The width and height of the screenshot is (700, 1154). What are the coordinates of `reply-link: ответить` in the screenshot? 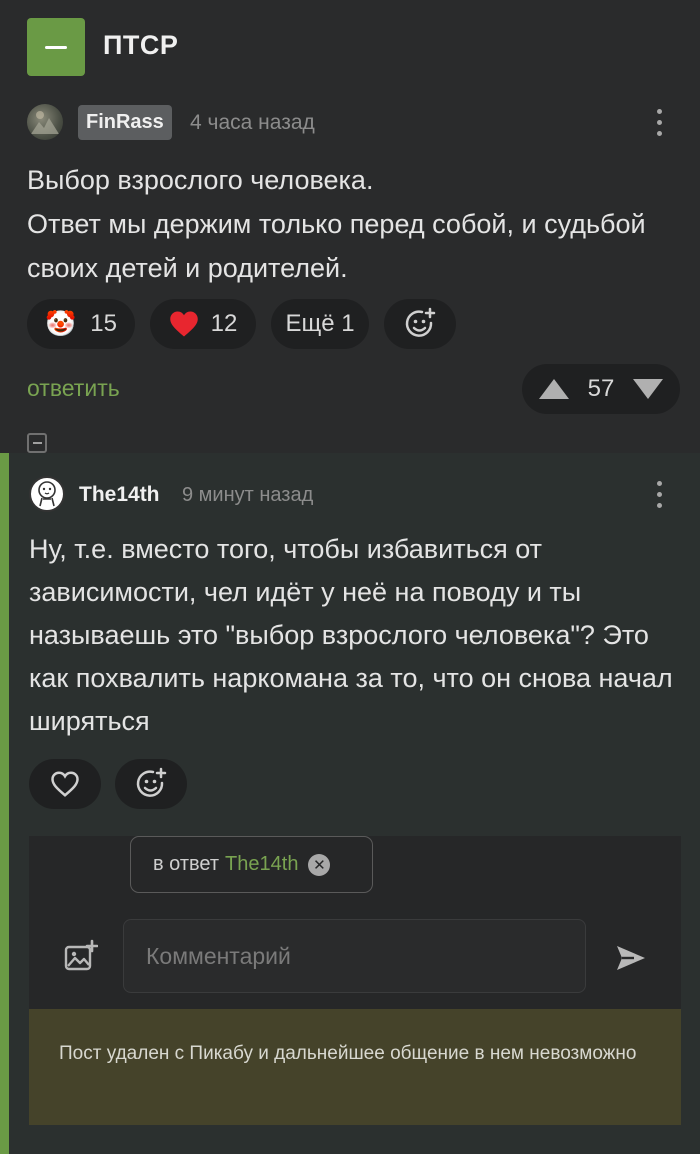 It's located at (73, 388).